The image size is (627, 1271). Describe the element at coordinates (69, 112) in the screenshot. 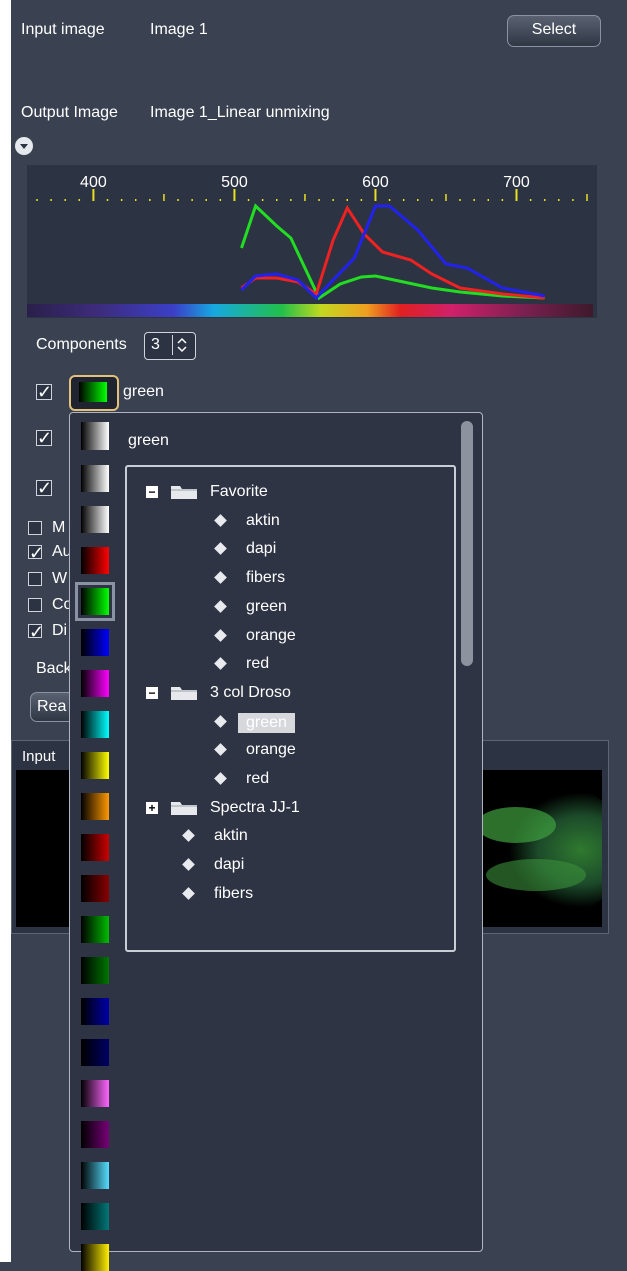

I see `output-image-label: Output Image` at that location.